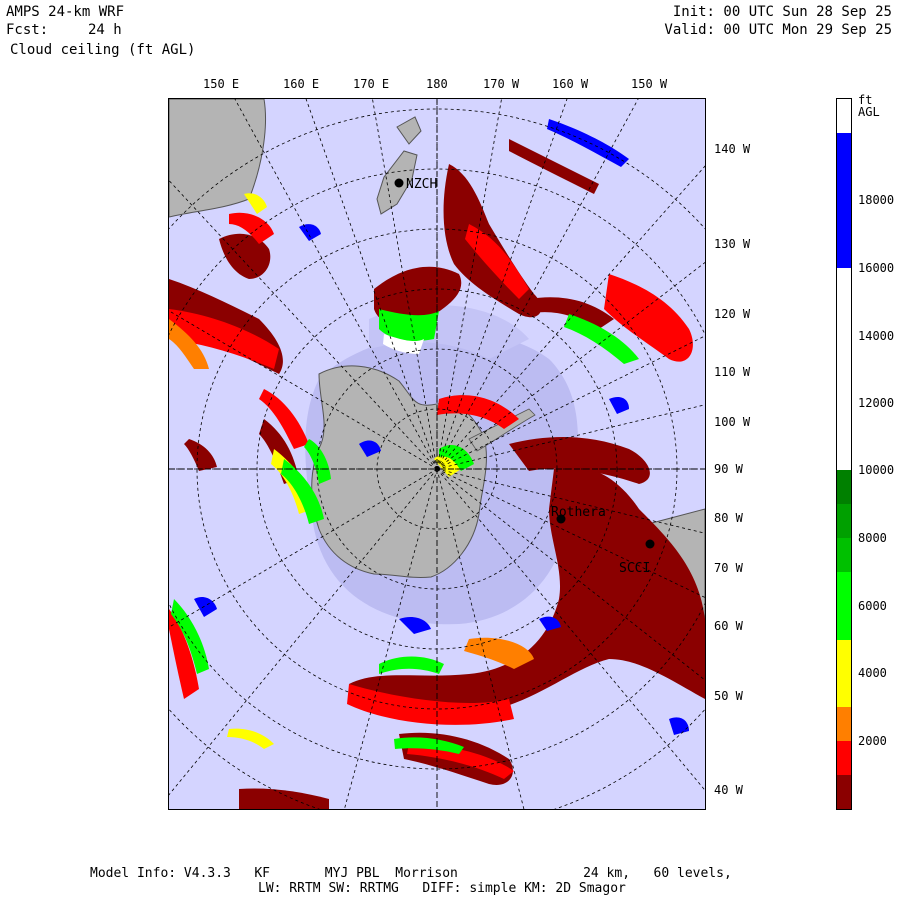  I want to click on colorbar-tick-label: 4000, so click(872, 673).